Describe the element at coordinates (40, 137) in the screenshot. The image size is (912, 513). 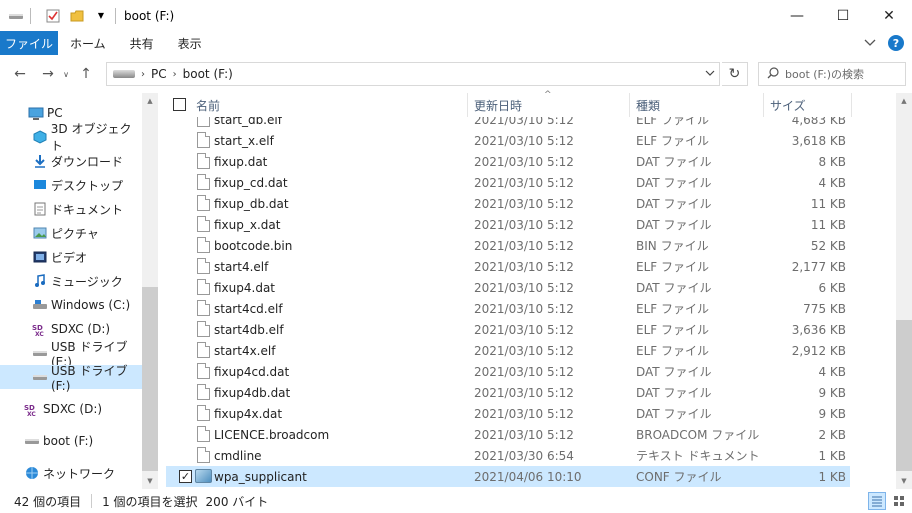
I see `3d-objects-icon` at that location.